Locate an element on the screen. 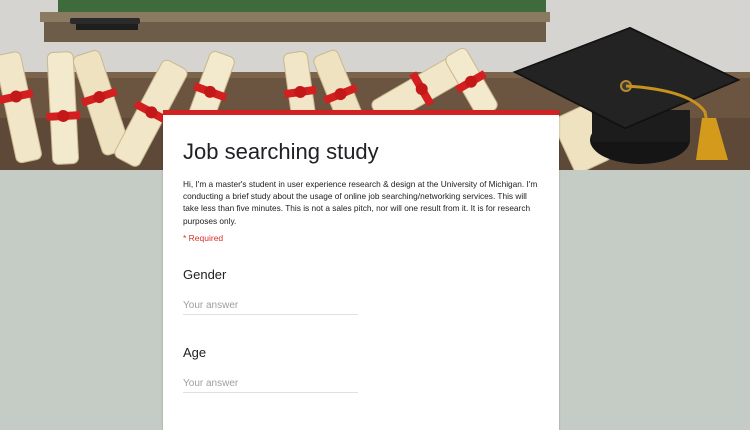 The image size is (750, 430). question-label-gender: Gender is located at coordinates (205, 274).